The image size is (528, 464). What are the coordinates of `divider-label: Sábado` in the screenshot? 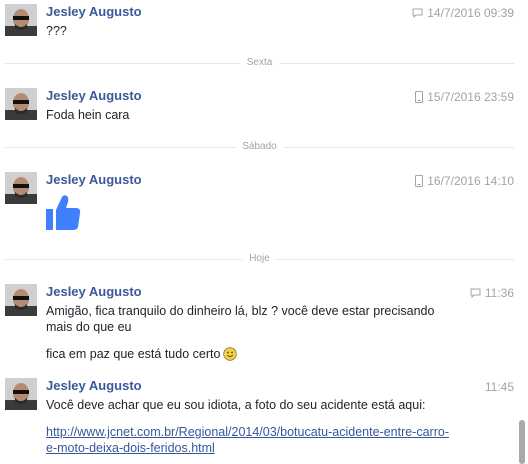 It's located at (259, 147).